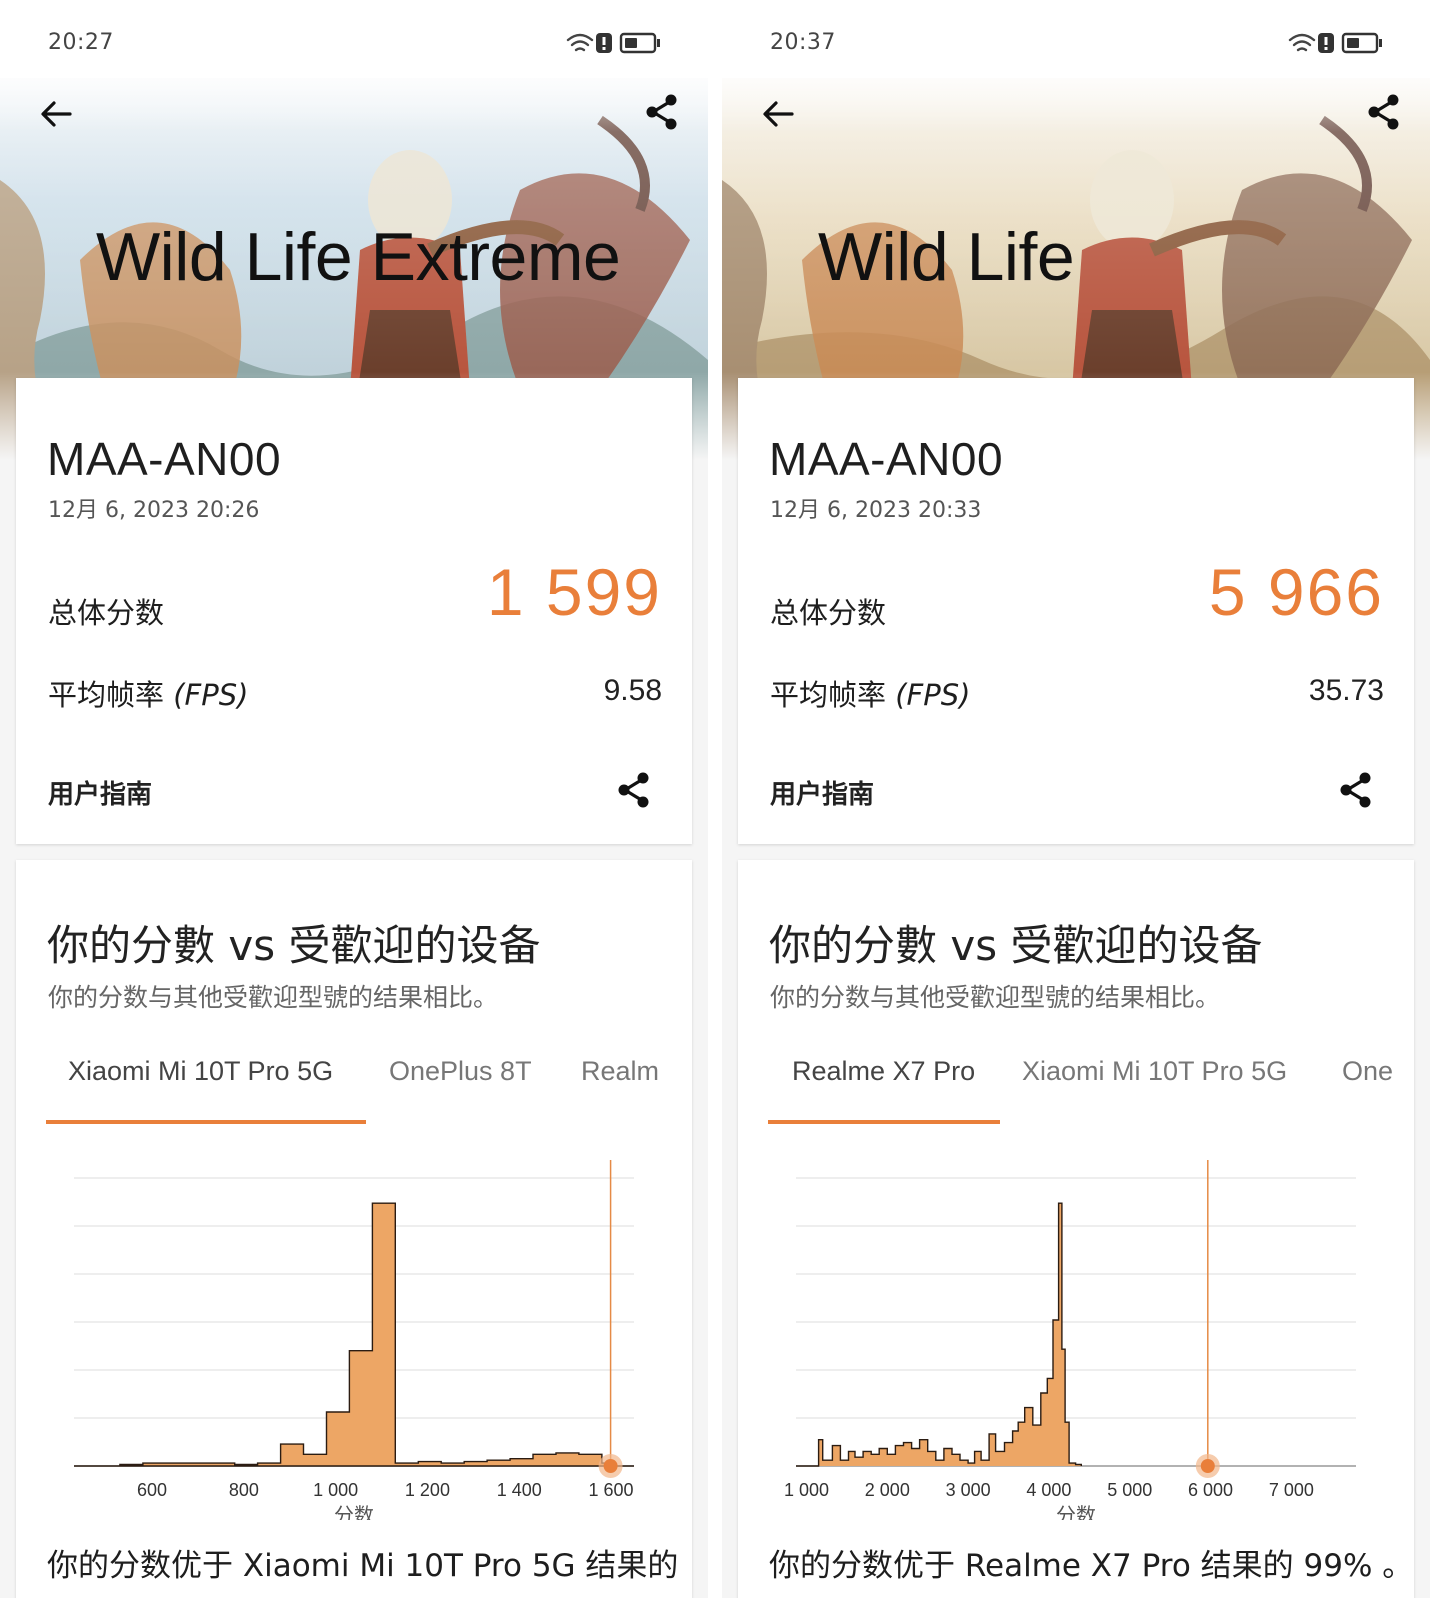 This screenshot has height=1598, width=1442. I want to click on x-tick-label: 2 000, so click(887, 1490).